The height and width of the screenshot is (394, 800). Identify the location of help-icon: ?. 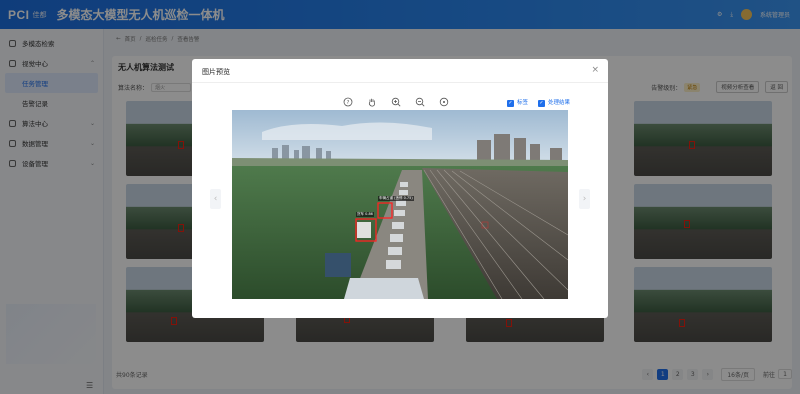
(348, 102).